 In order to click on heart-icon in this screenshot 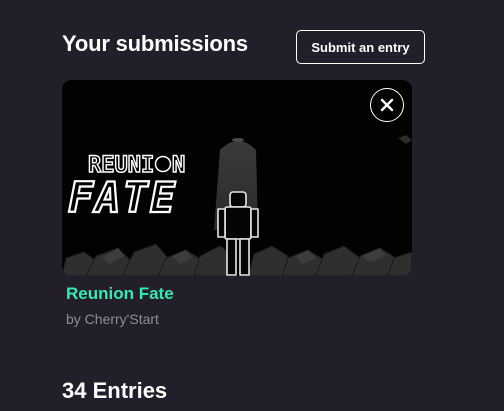, I will do `click(163, 164)`.